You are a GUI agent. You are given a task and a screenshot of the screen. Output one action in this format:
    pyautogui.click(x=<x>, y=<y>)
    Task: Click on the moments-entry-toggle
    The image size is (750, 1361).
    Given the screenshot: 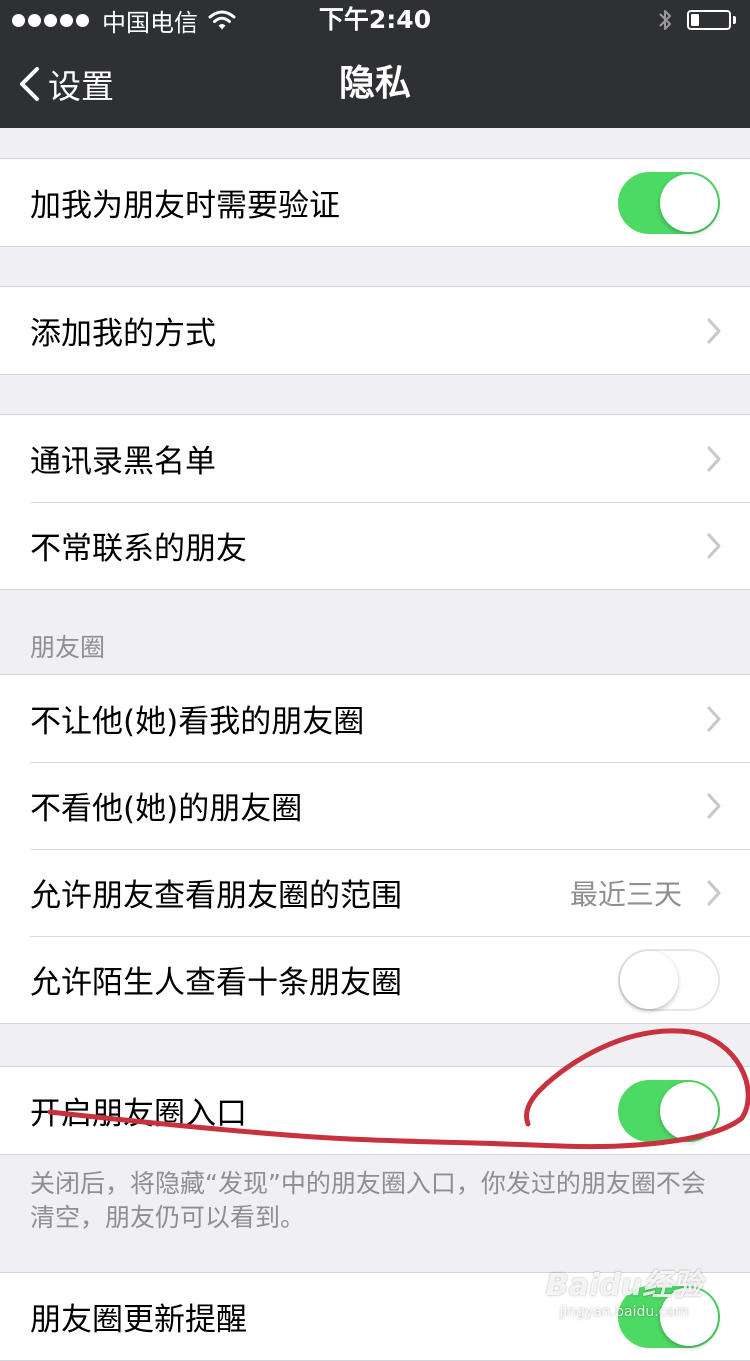 What is the action you would take?
    pyautogui.click(x=669, y=1110)
    